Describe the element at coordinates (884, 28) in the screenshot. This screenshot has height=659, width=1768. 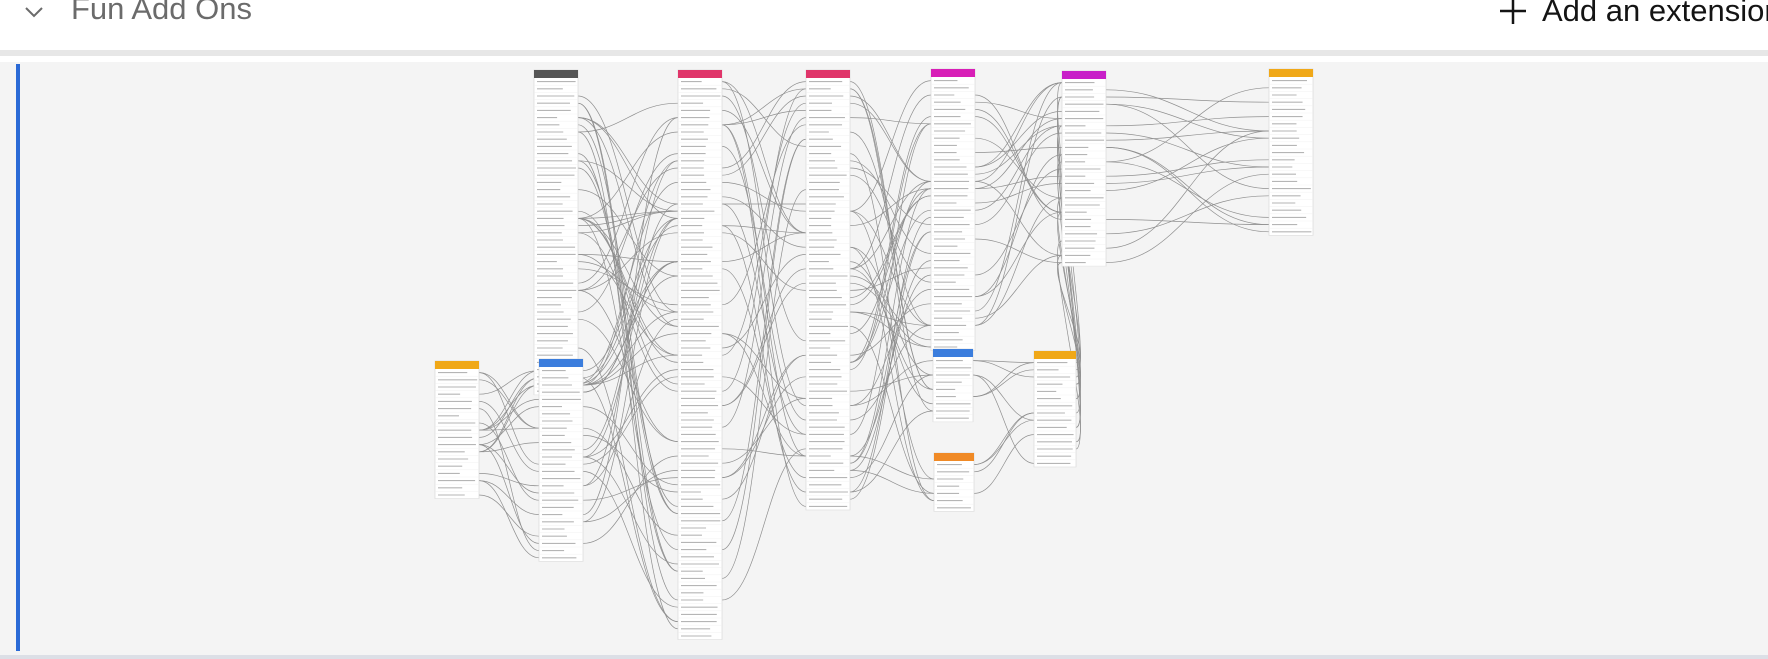
I see `section-header: Fun Add Ons Add an extension` at that location.